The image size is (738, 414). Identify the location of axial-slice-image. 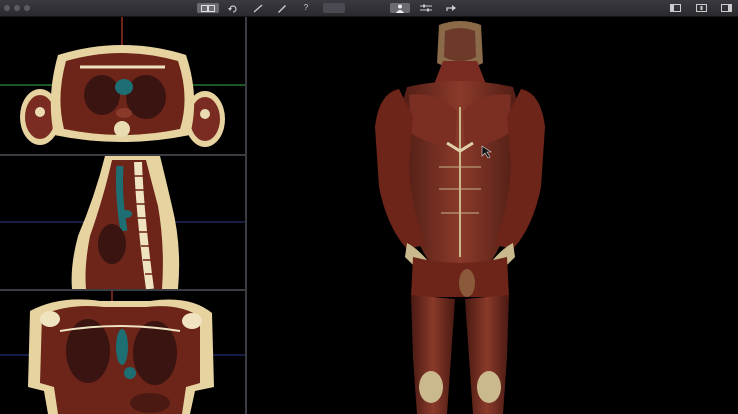
(122, 82).